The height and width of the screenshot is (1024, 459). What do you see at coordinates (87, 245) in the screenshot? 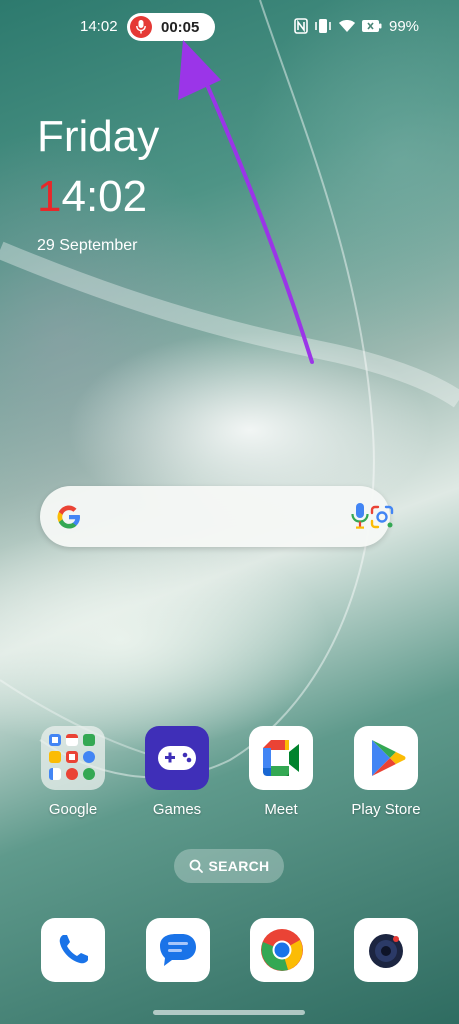
I see `clock-date: 29 September` at bounding box center [87, 245].